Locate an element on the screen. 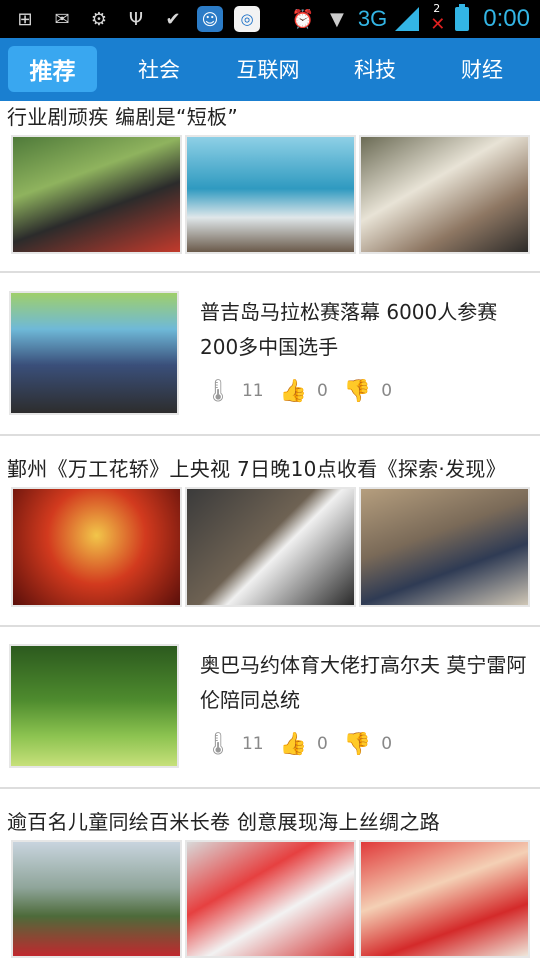 The height and width of the screenshot is (960, 540). battery-icon is located at coordinates (462, 17).